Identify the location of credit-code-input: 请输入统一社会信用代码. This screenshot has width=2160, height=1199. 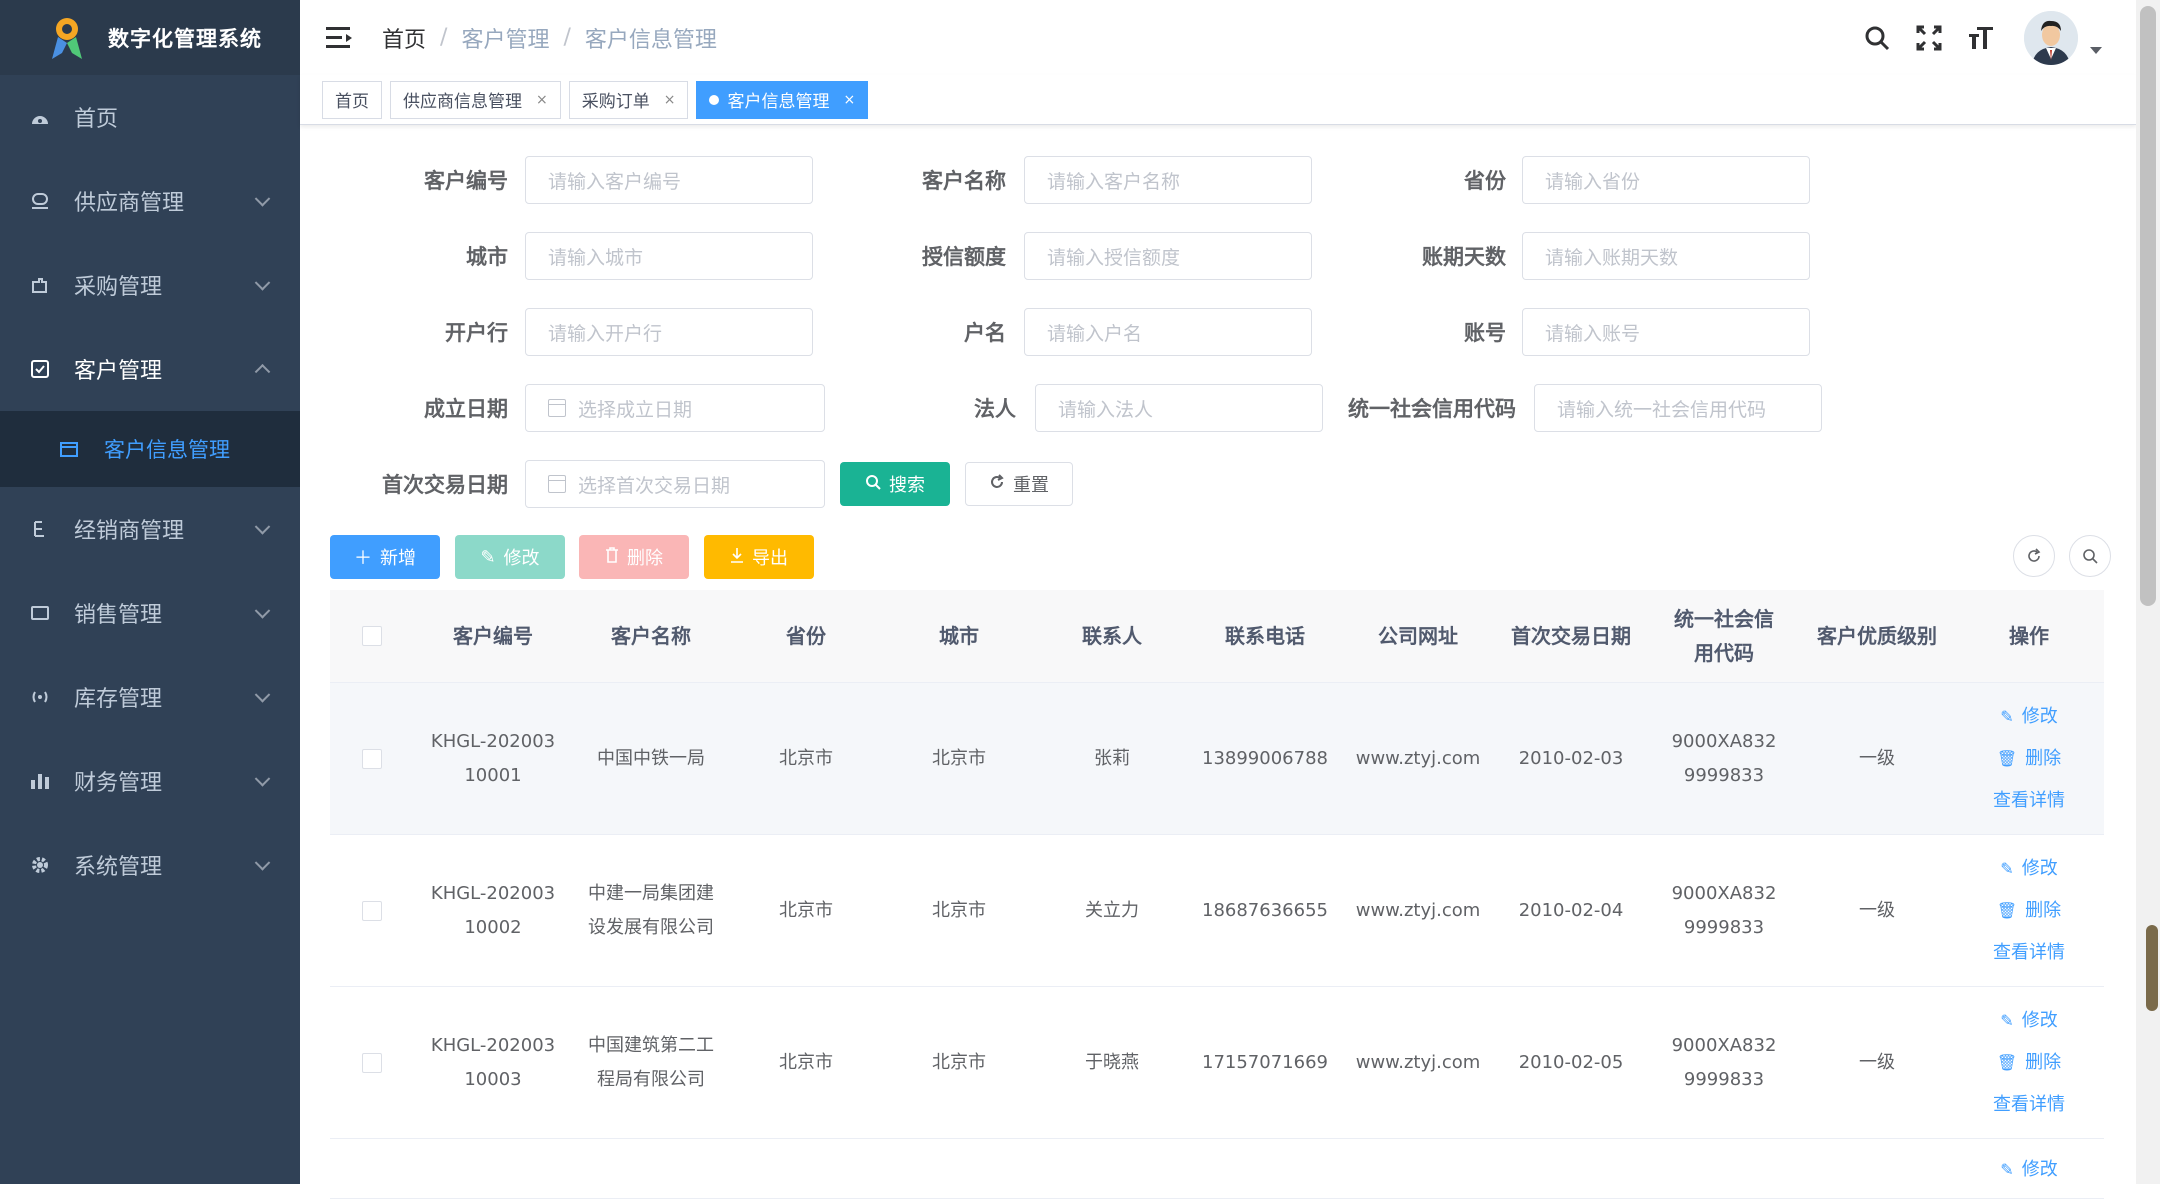
(1678, 408).